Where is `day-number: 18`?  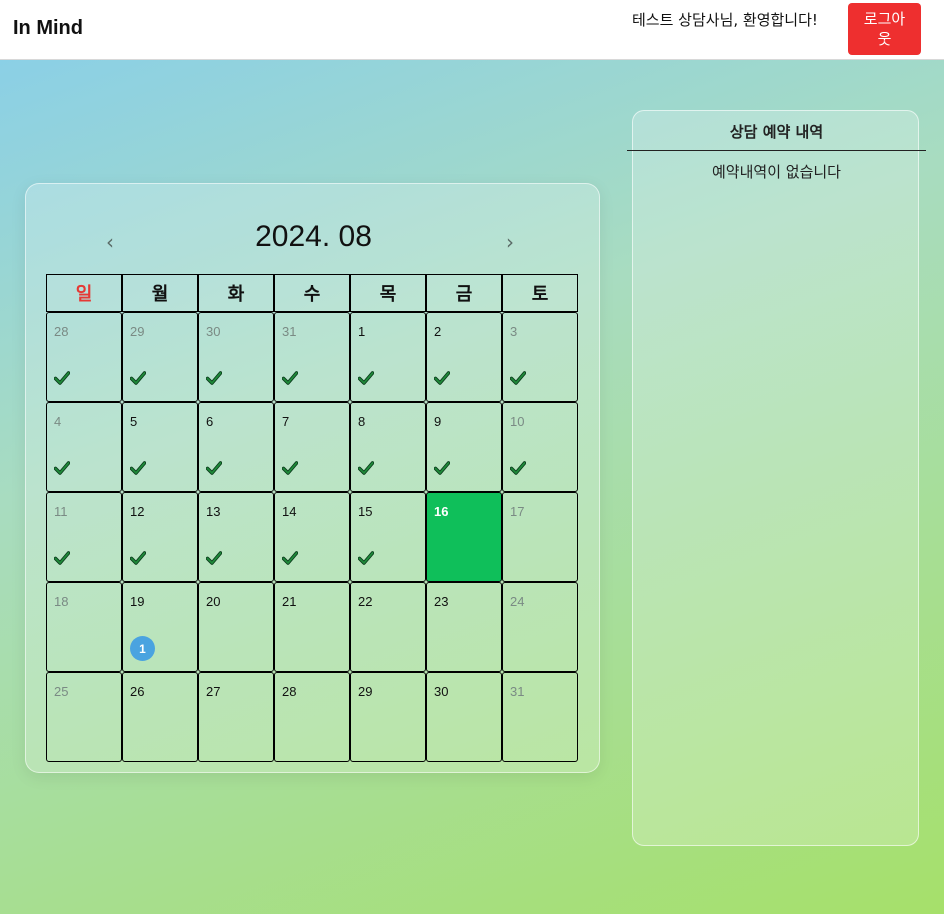 day-number: 18 is located at coordinates (61, 601).